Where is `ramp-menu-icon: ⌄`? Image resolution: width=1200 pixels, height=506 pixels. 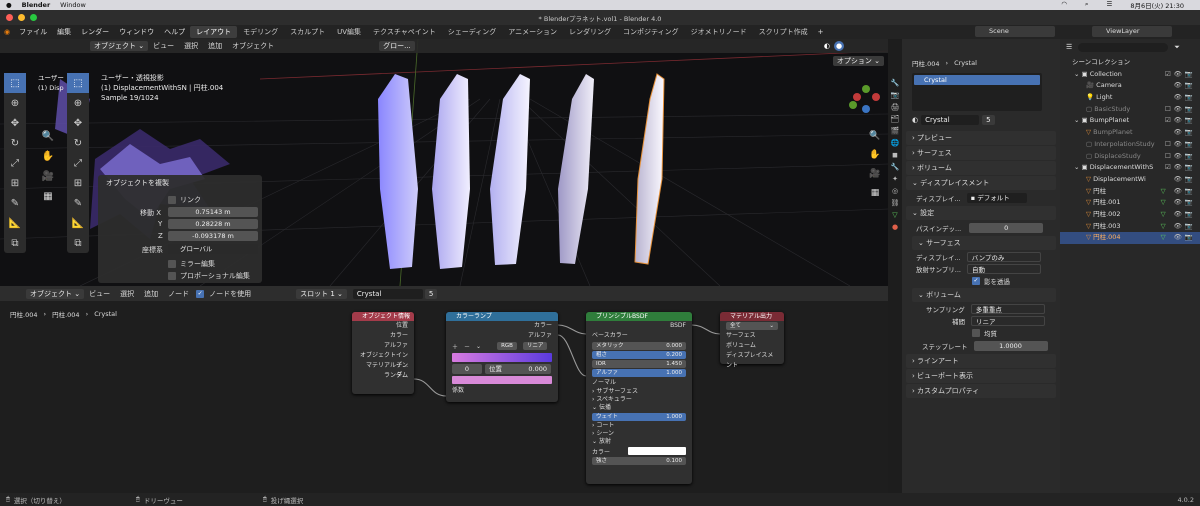
ramp-menu-icon: ⌄ is located at coordinates (478, 346).